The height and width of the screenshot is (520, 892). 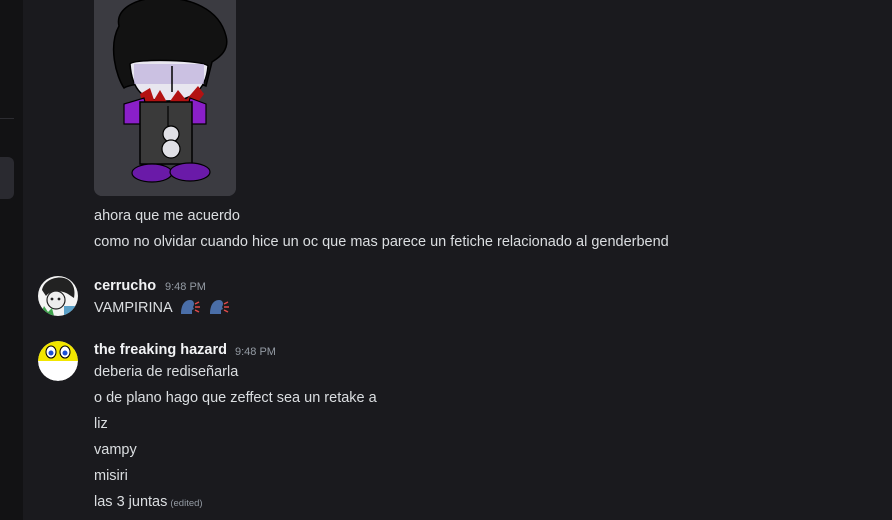 What do you see at coordinates (167, 216) in the screenshot?
I see `message-text: ahora que me acuerdo` at bounding box center [167, 216].